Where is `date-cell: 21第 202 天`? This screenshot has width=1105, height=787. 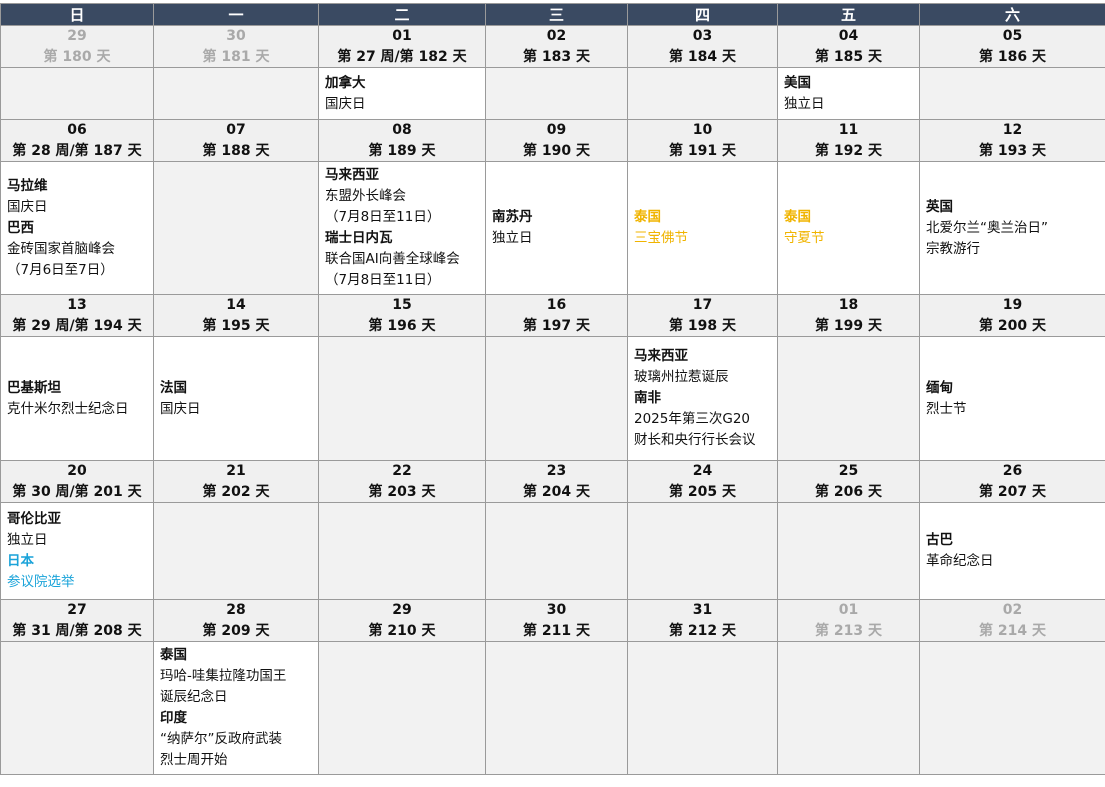
date-cell: 21第 202 天 is located at coordinates (236, 482).